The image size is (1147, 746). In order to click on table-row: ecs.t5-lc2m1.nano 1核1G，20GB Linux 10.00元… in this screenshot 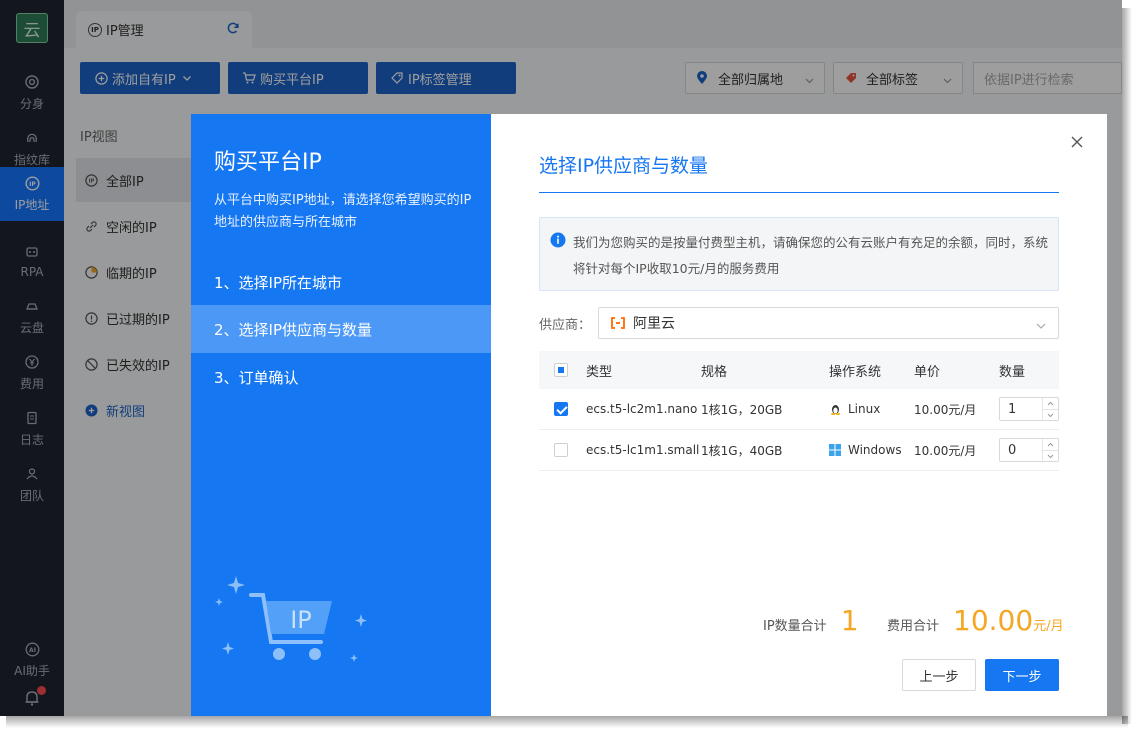, I will do `click(799, 409)`.